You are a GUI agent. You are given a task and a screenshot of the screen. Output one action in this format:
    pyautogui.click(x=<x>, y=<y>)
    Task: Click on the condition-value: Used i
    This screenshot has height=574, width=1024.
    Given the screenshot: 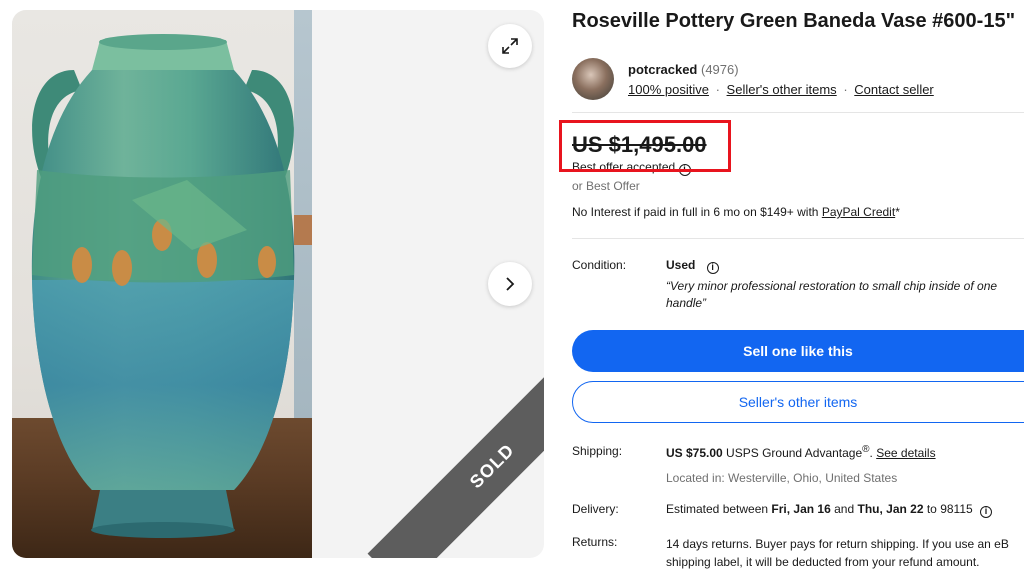 What is the action you would take?
    pyautogui.click(x=692, y=266)
    